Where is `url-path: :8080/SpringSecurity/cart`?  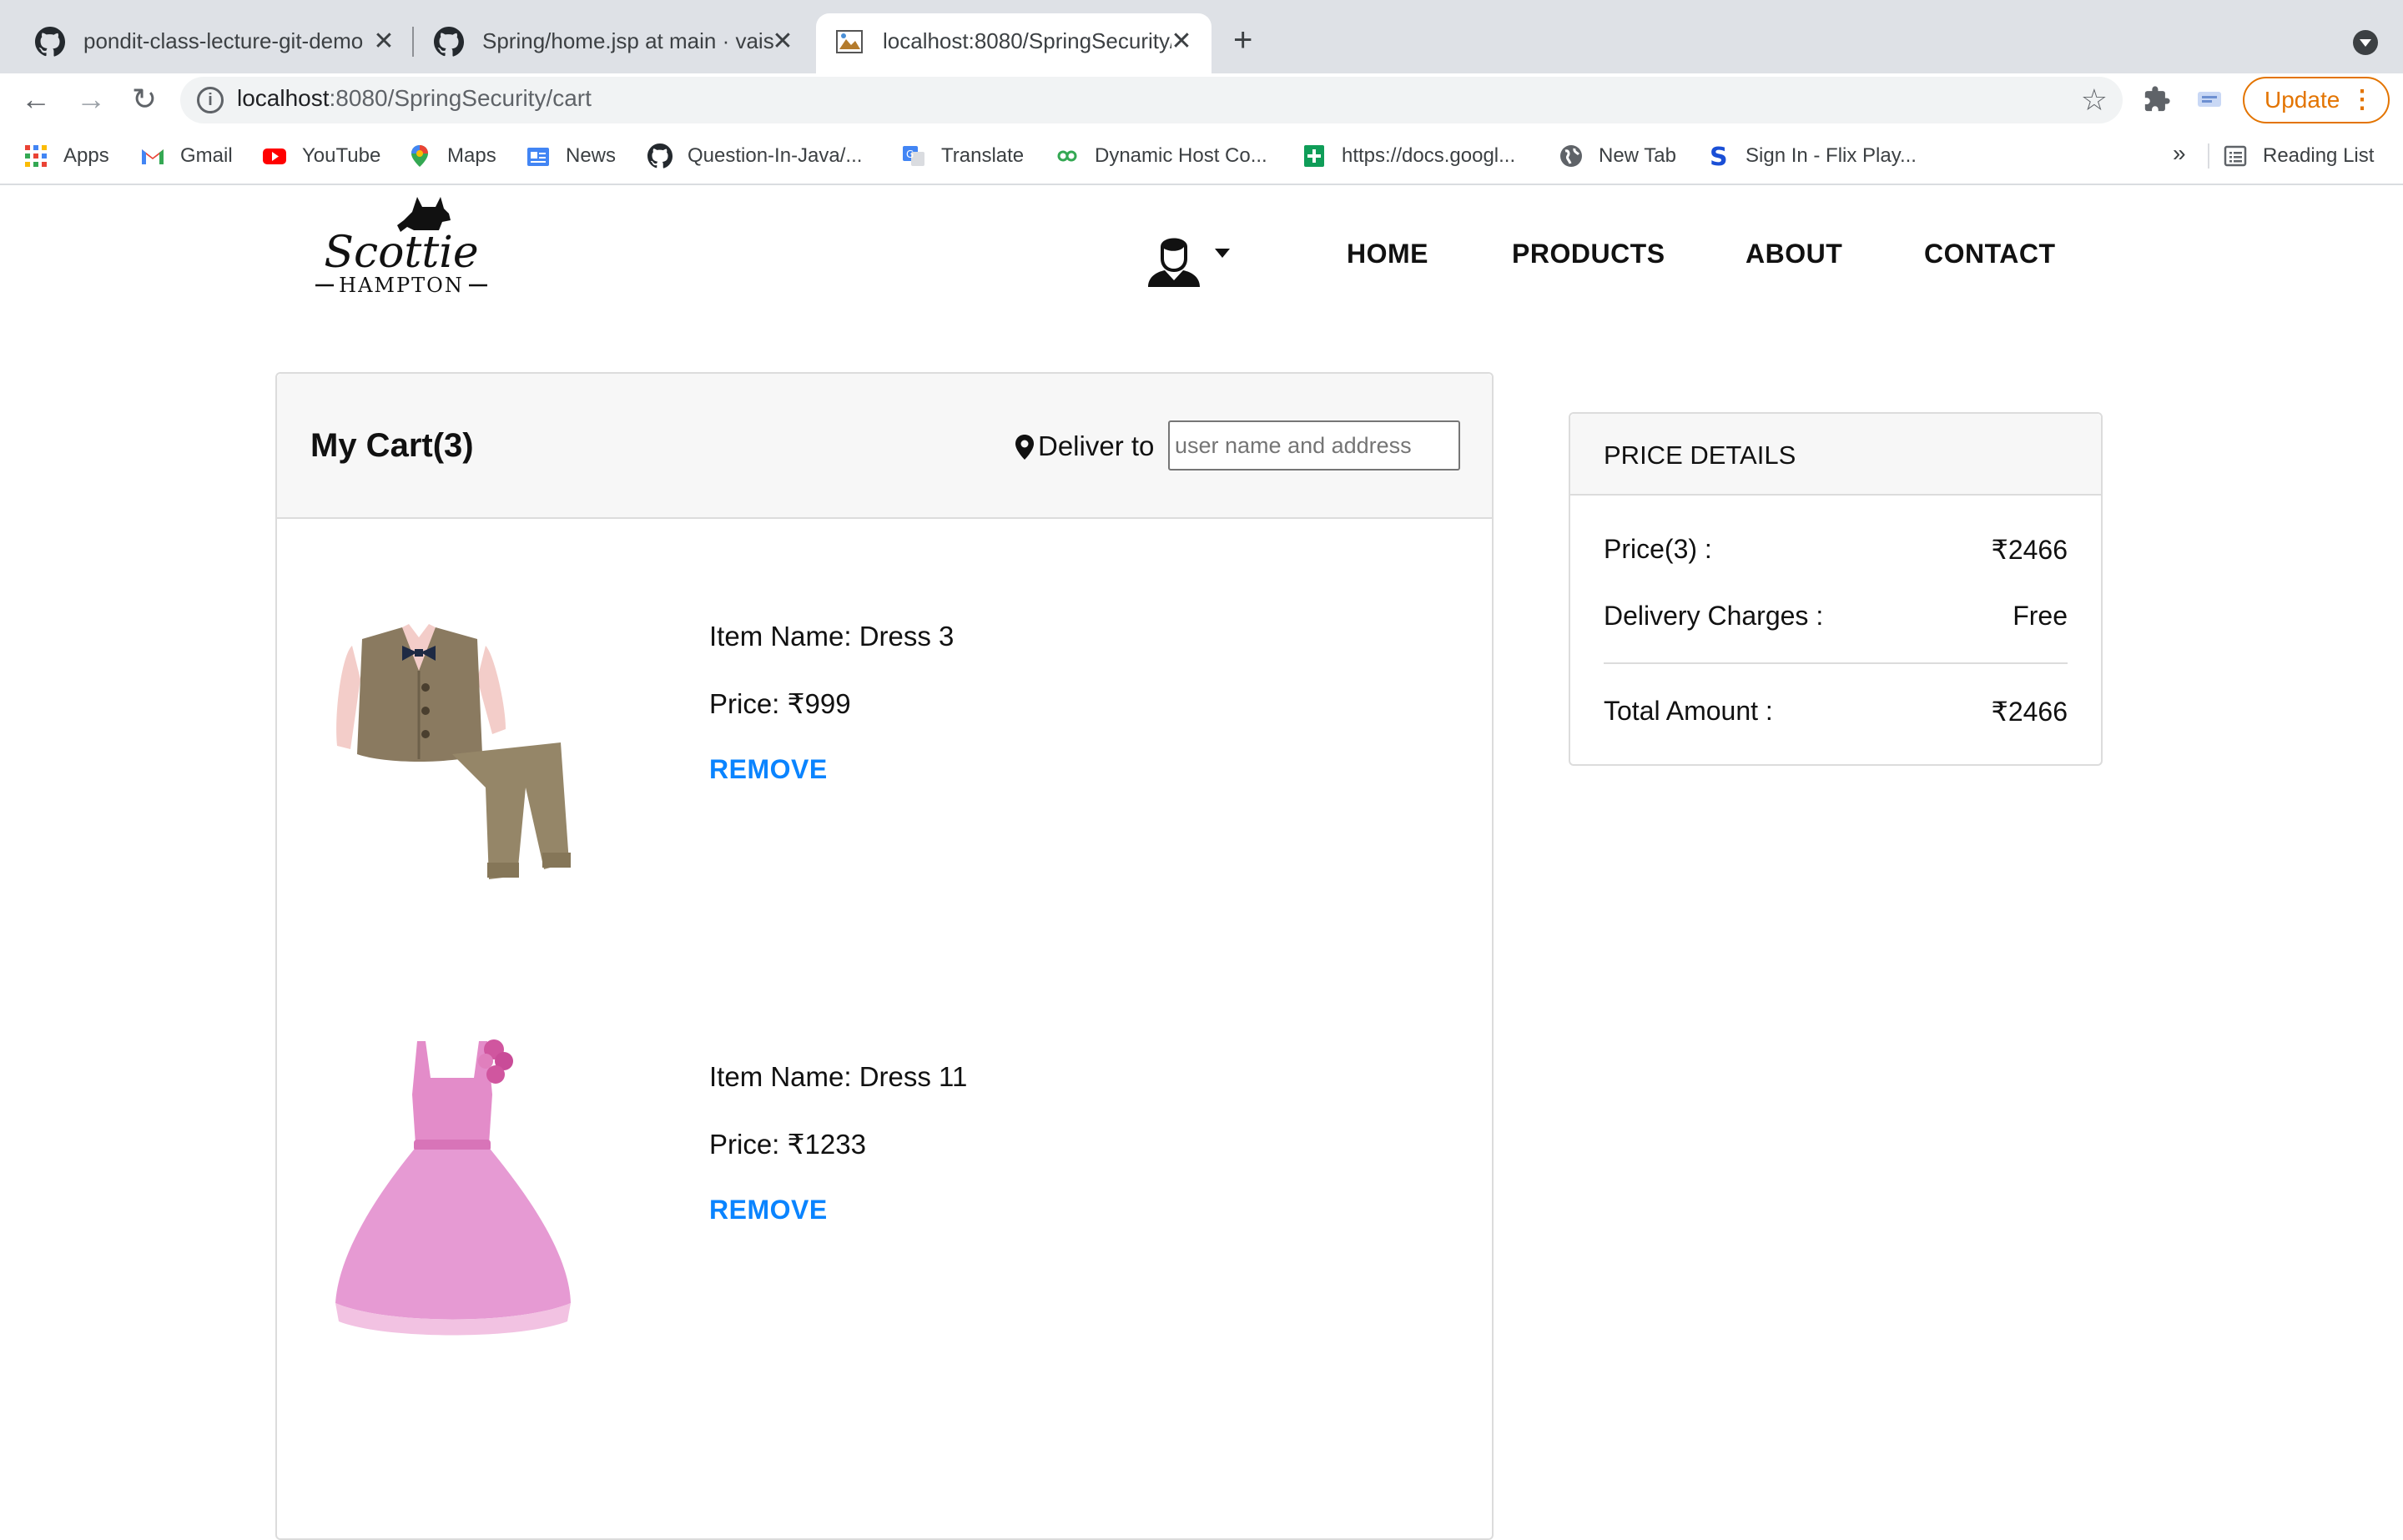
url-path: :8080/SpringSecurity/cart is located at coordinates (460, 98).